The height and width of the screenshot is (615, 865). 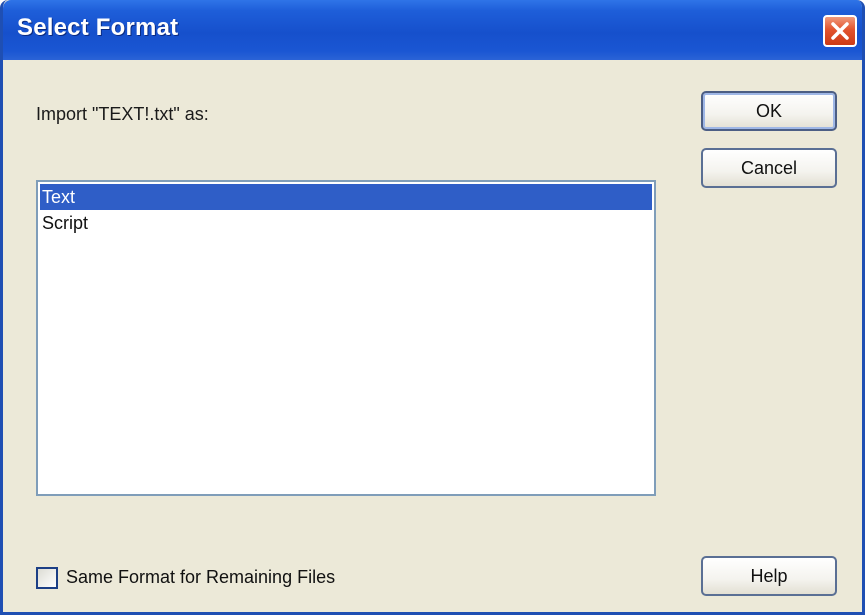 I want to click on window-title: Select Format, so click(x=98, y=27).